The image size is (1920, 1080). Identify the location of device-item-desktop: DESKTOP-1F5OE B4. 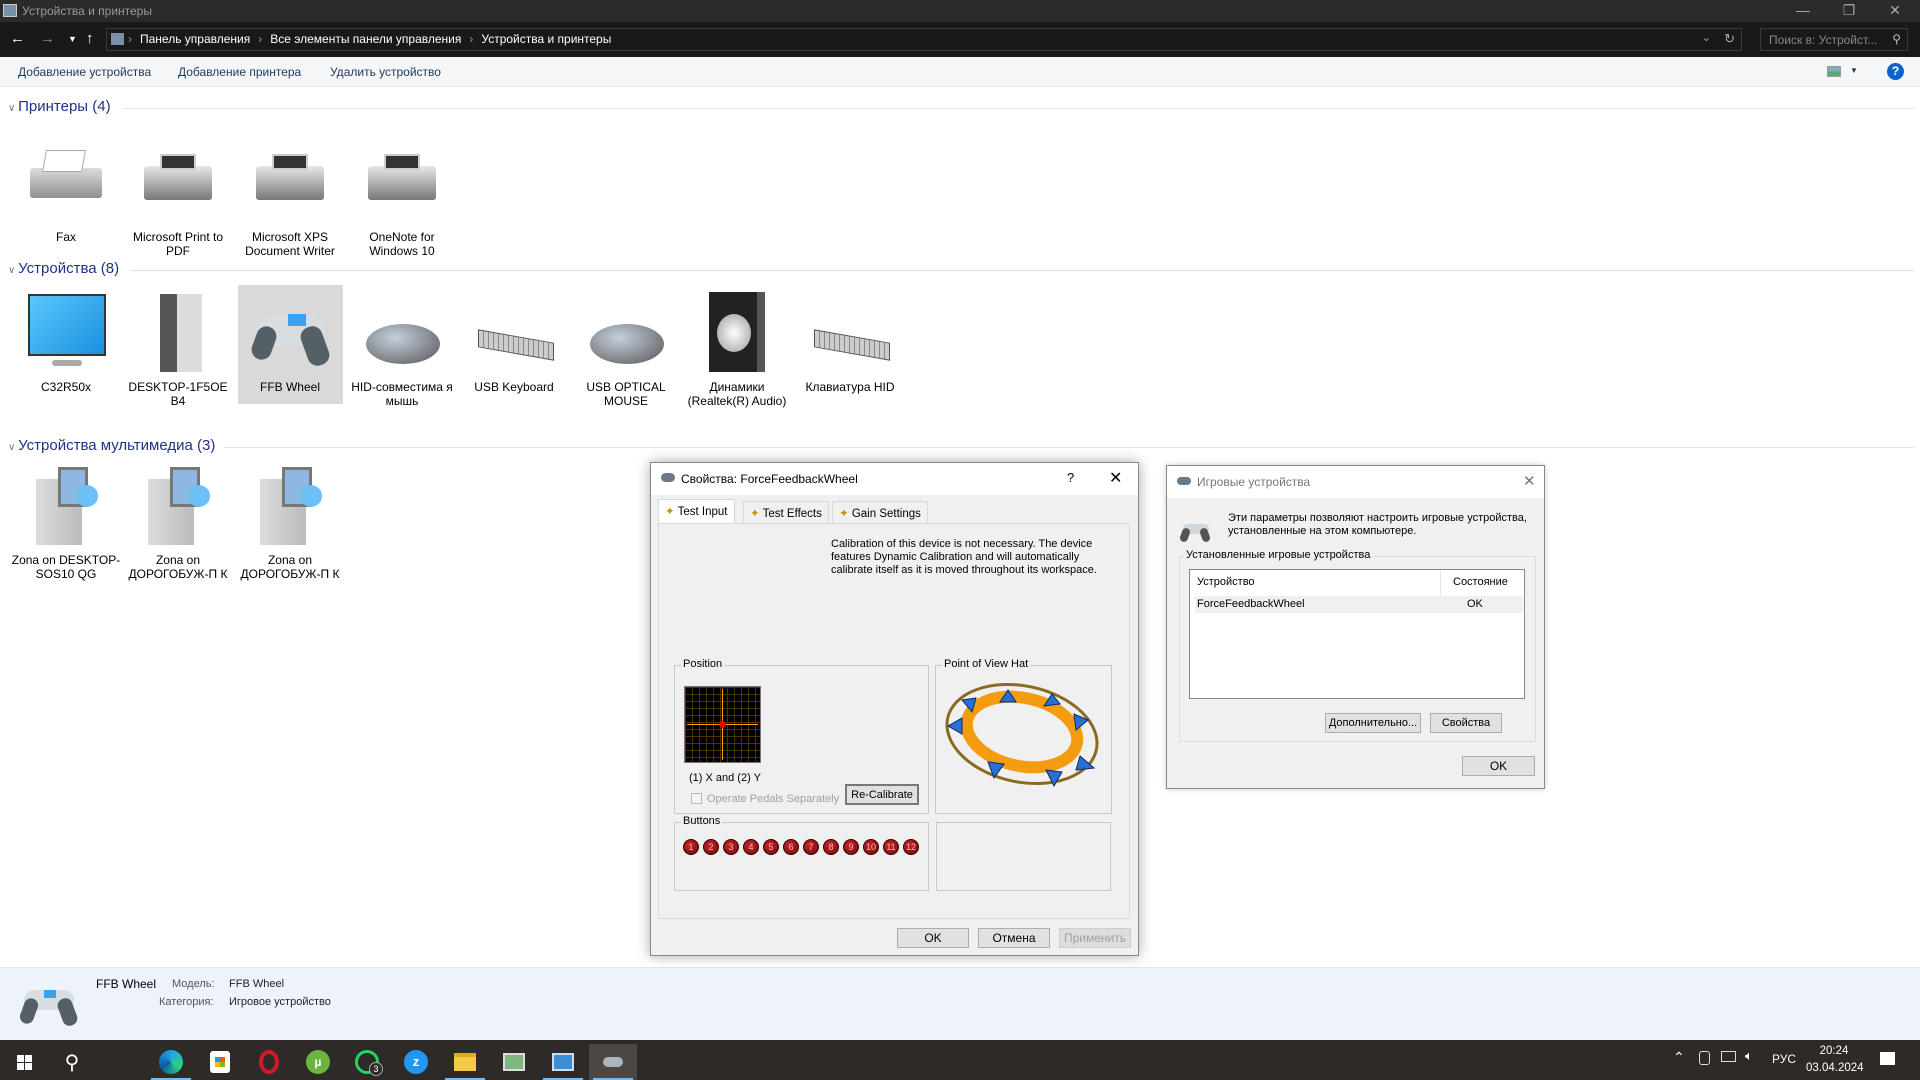
(178, 350).